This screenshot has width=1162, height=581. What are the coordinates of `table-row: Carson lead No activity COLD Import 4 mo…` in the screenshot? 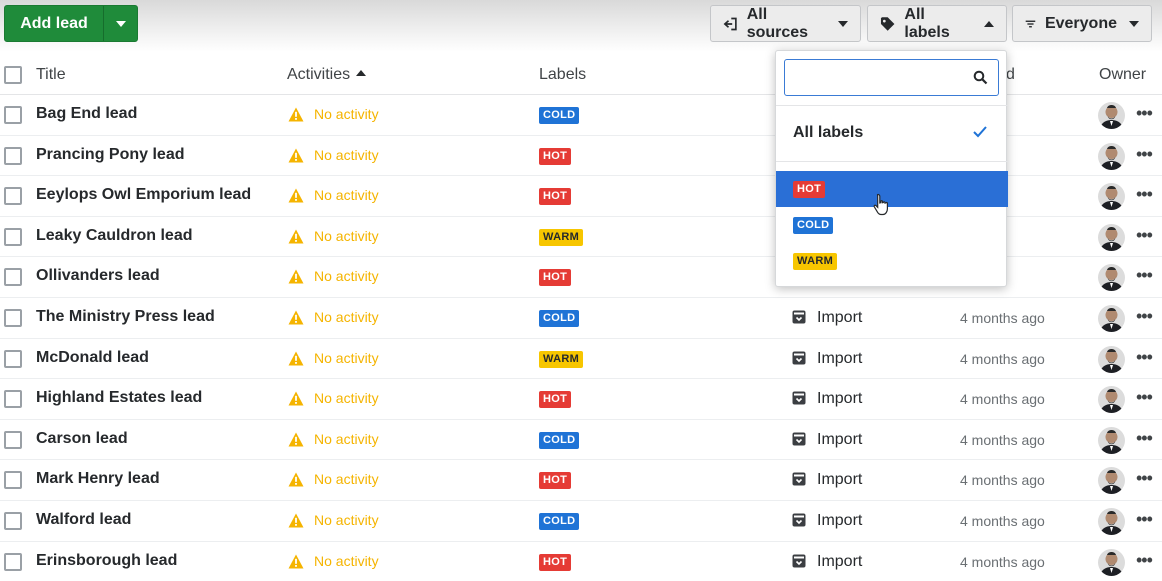 It's located at (581, 440).